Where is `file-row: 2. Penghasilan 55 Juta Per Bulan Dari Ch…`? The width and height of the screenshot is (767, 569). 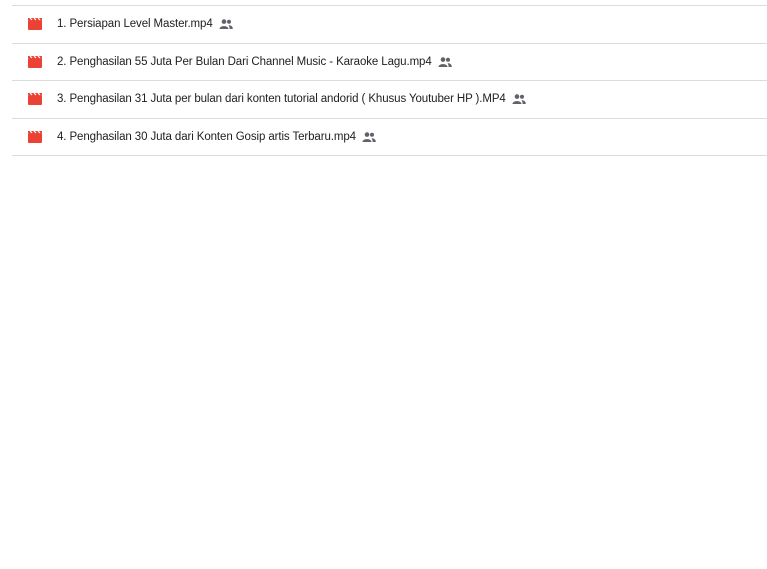 file-row: 2. Penghasilan 55 Juta Per Bulan Dari Ch… is located at coordinates (389, 62).